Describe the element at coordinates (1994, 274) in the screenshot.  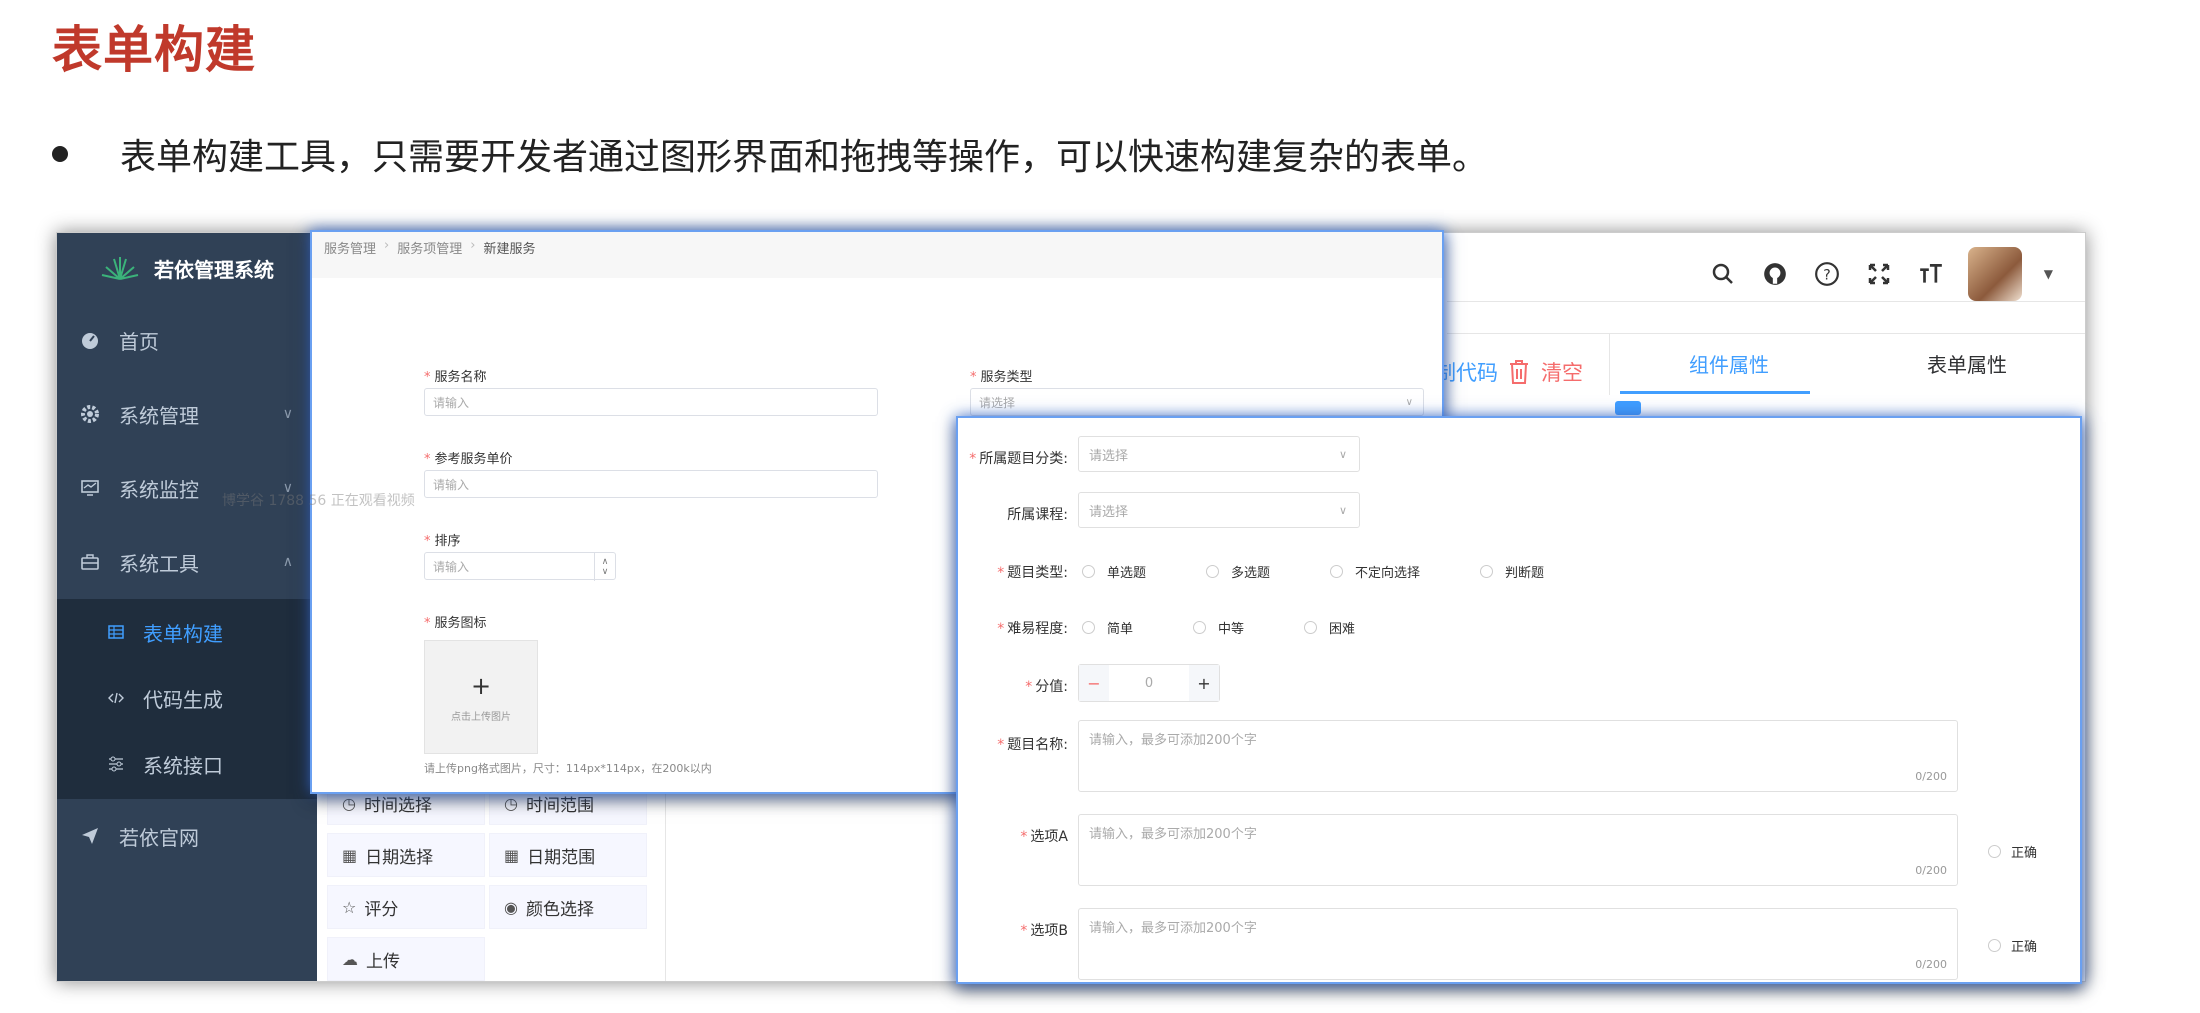
I see `avatar` at that location.